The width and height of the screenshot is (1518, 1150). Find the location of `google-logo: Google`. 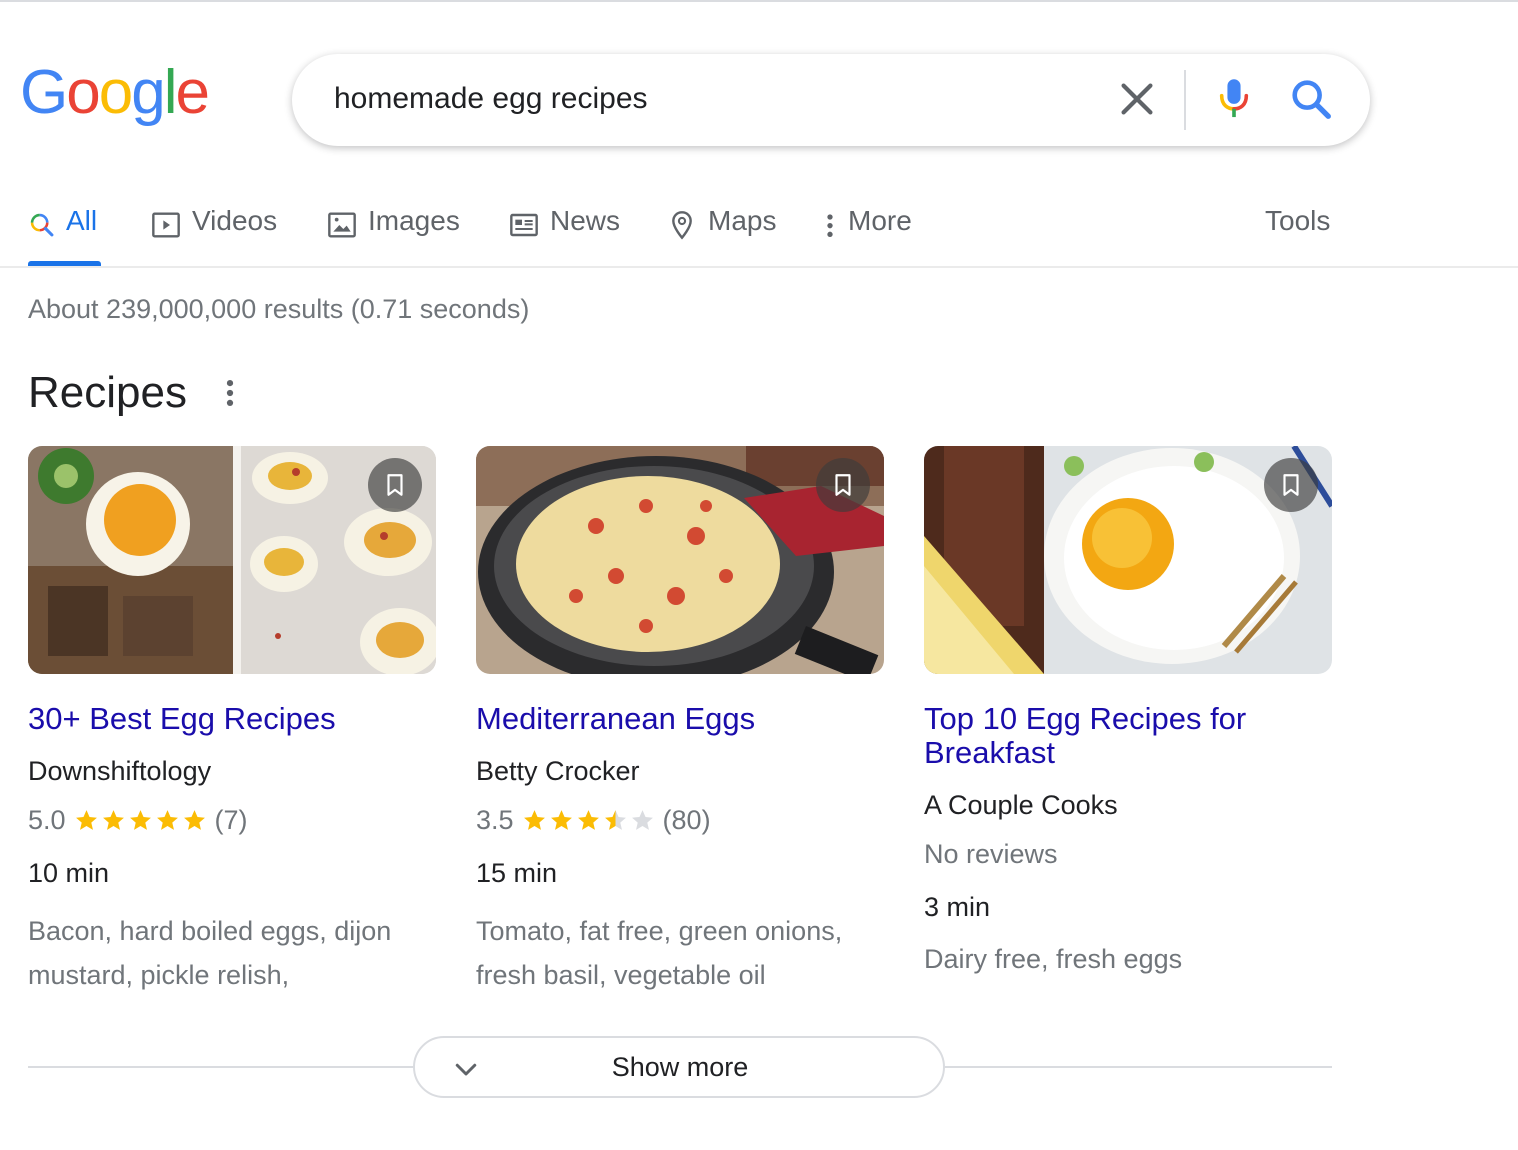

google-logo: Google is located at coordinates (115, 92).